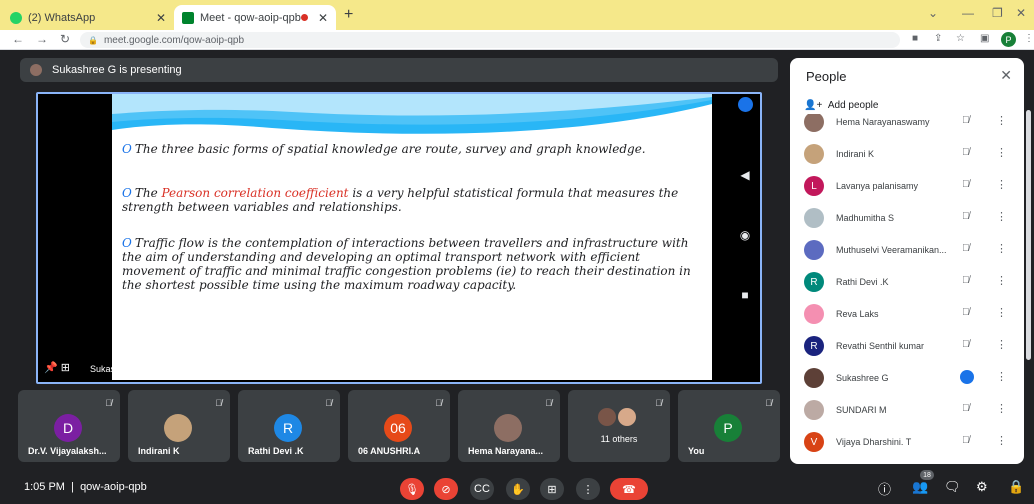 The height and width of the screenshot is (504, 1034). What do you see at coordinates (907, 440) in the screenshot?
I see `list-item: V Vijaya Dharshini. T 🎙̸ ⋮` at bounding box center [907, 440].